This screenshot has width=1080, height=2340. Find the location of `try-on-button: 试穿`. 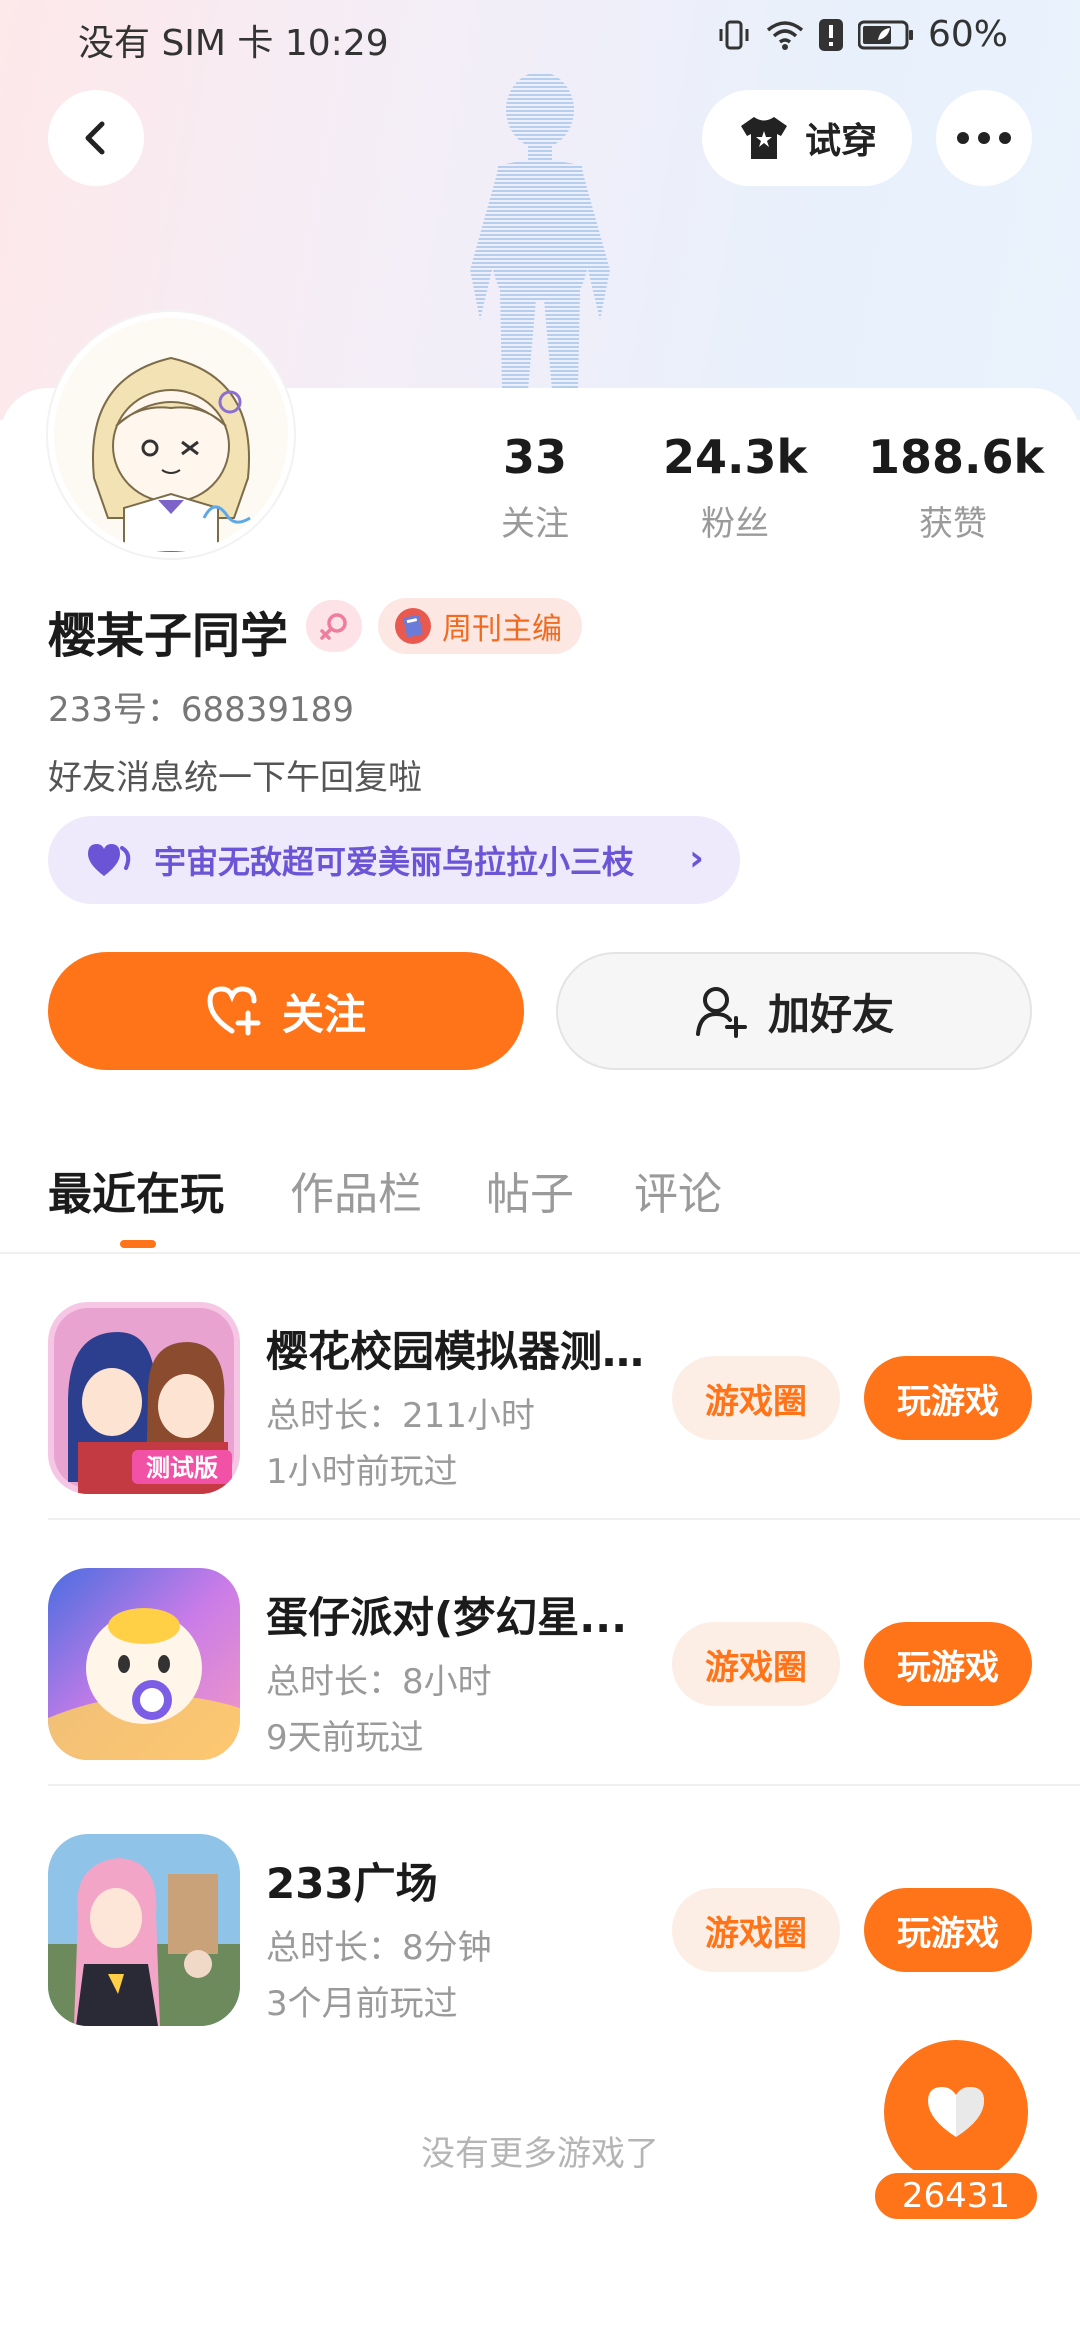

try-on-button: 试穿 is located at coordinates (807, 138).